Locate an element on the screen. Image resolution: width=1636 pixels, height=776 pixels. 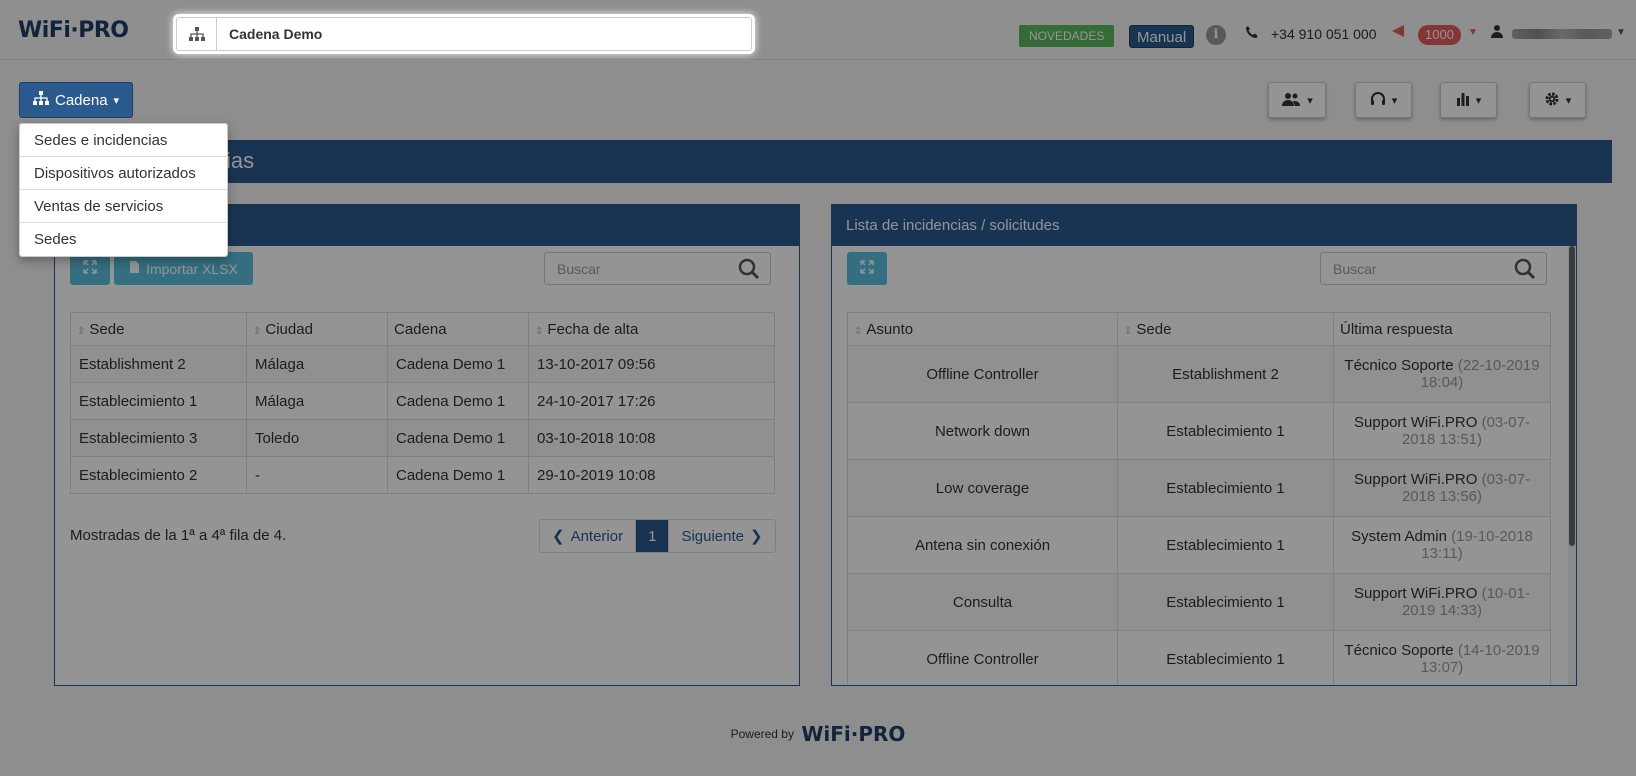
menu-item-sedes: Sedes is located at coordinates (123, 239).